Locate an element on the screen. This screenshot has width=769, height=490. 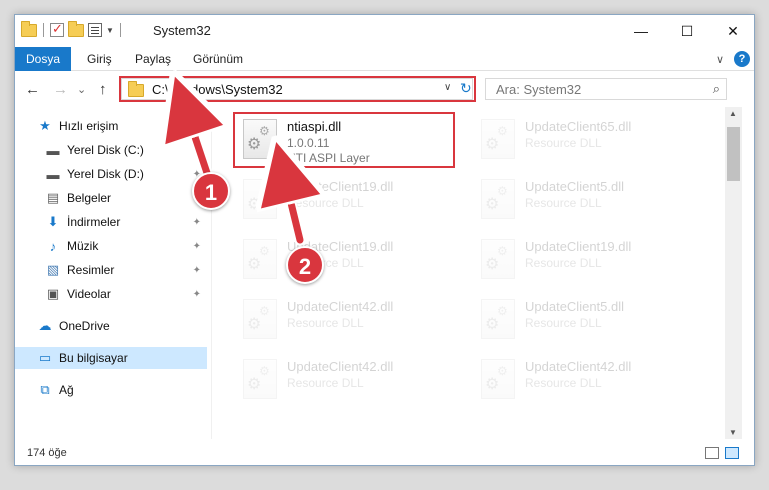
maximize-button: ☐ is located at coordinates (687, 31).